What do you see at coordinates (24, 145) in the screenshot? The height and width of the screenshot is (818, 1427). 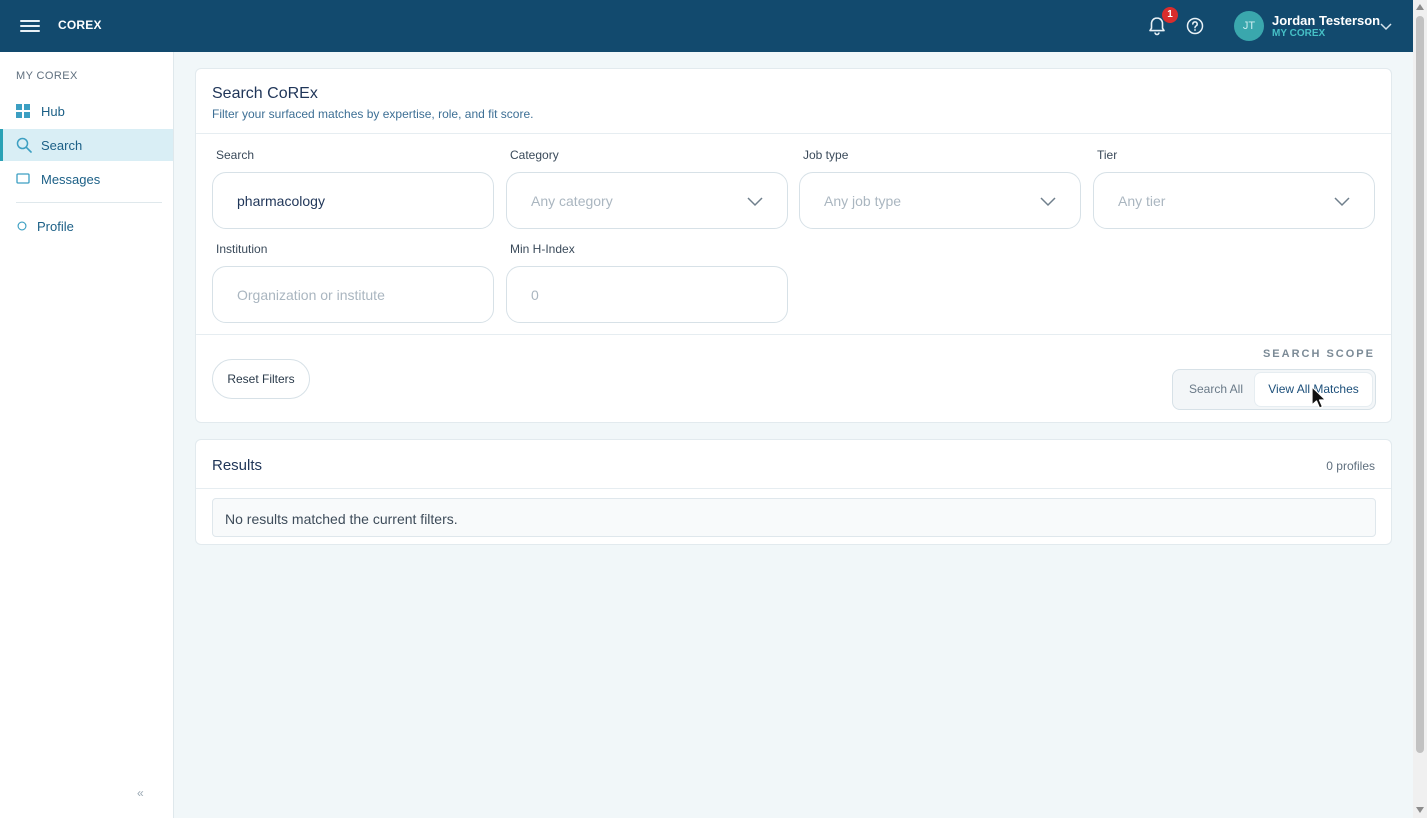 I see `search-icon` at bounding box center [24, 145].